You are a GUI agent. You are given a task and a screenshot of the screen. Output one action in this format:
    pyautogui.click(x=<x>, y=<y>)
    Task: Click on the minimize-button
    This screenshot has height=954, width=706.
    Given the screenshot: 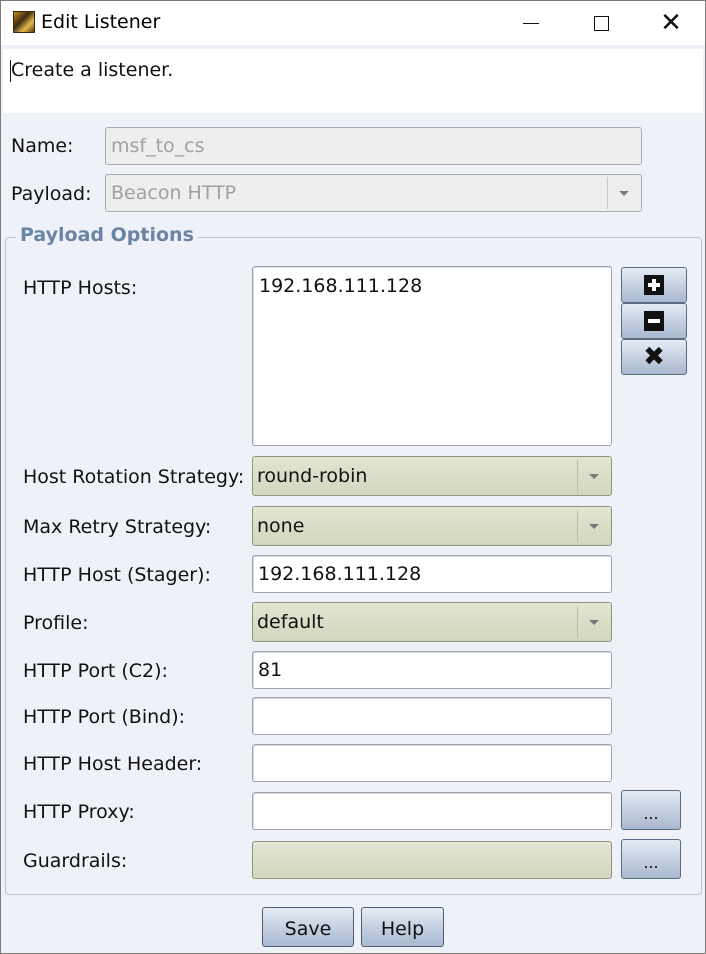 What is the action you would take?
    pyautogui.click(x=531, y=23)
    